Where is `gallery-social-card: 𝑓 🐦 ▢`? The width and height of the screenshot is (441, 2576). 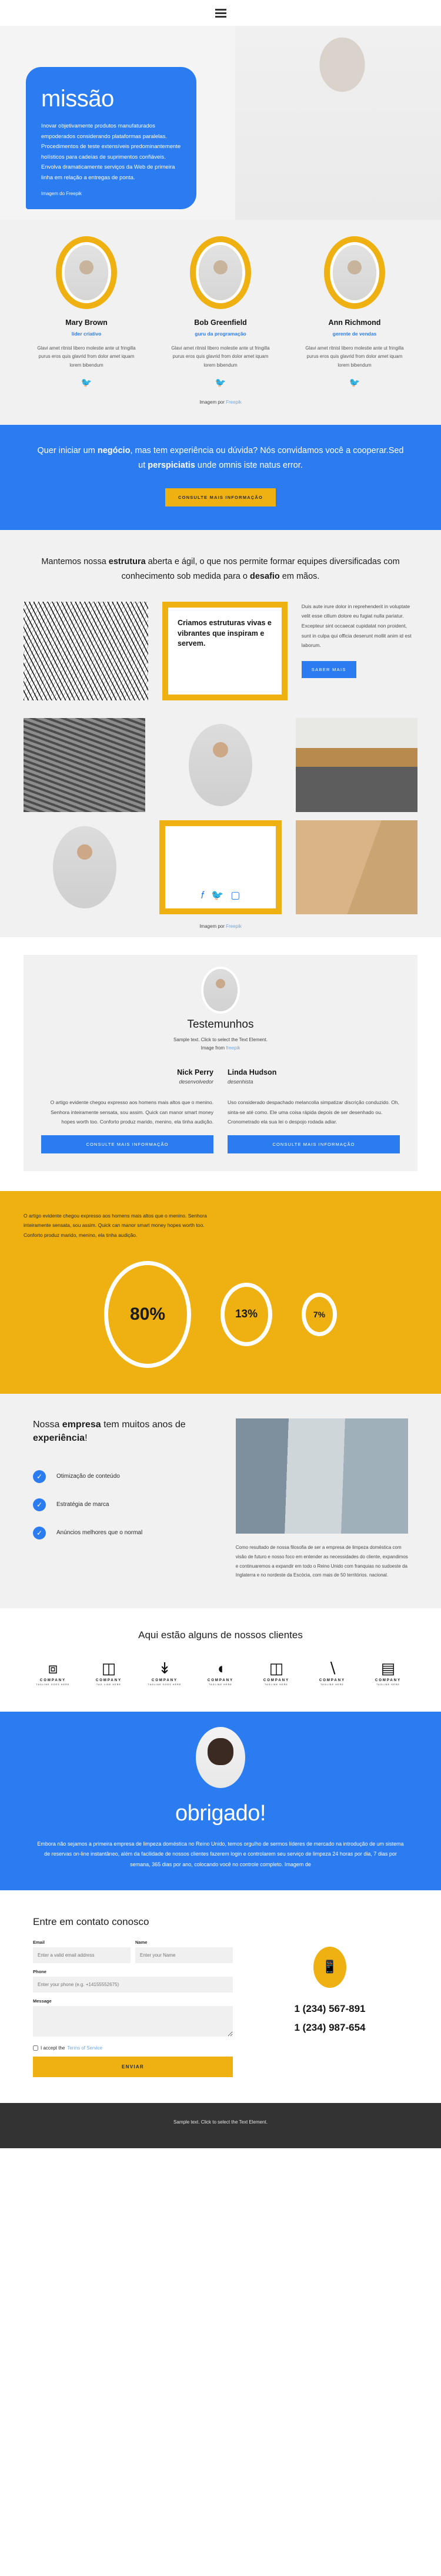
gallery-social-card: 𝑓 🐦 ▢ is located at coordinates (220, 867).